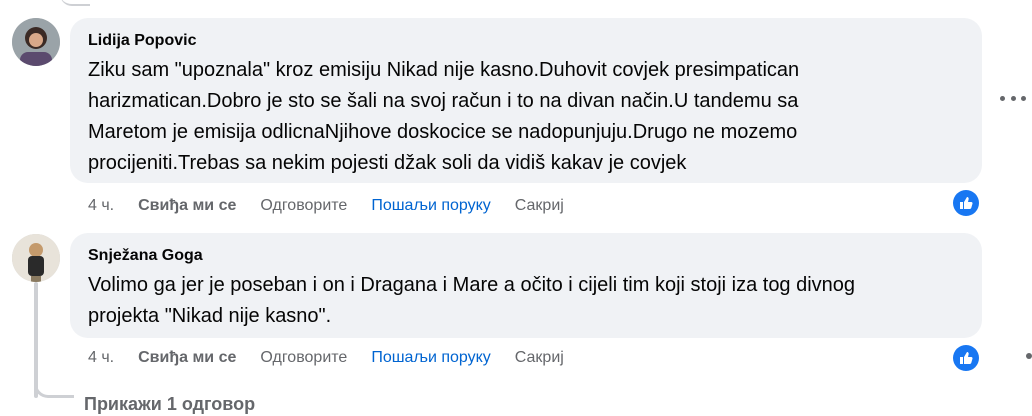 This screenshot has width=1032, height=416. I want to click on view-replies-link: Прикажи 1 одговор, so click(169, 404).